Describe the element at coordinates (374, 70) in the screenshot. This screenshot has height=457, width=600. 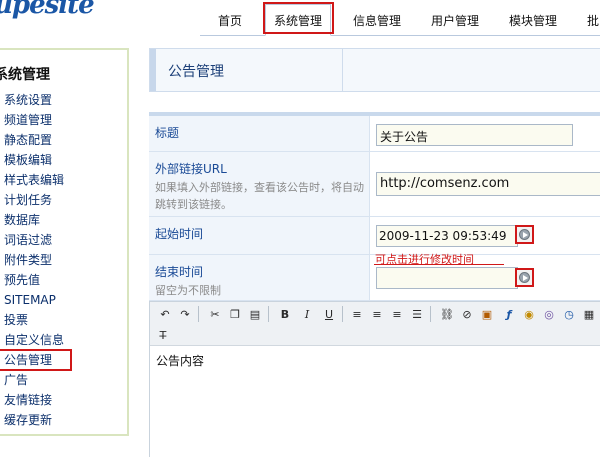
I see `page-header: 公告管理` at that location.